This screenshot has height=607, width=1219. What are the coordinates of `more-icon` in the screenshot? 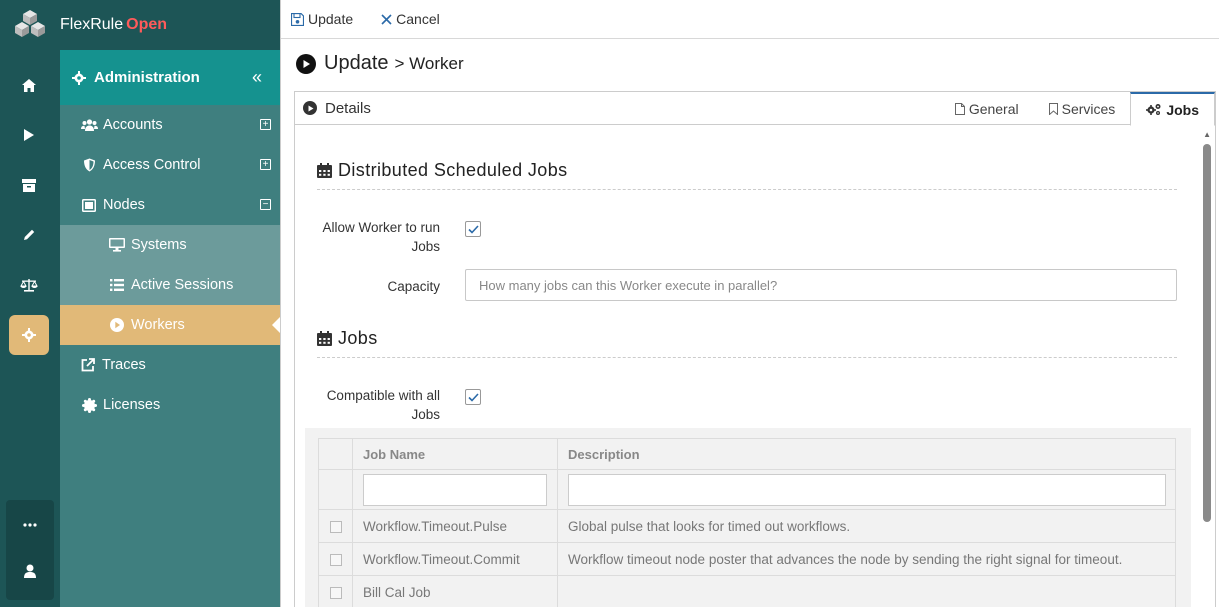 It's located at (30, 525).